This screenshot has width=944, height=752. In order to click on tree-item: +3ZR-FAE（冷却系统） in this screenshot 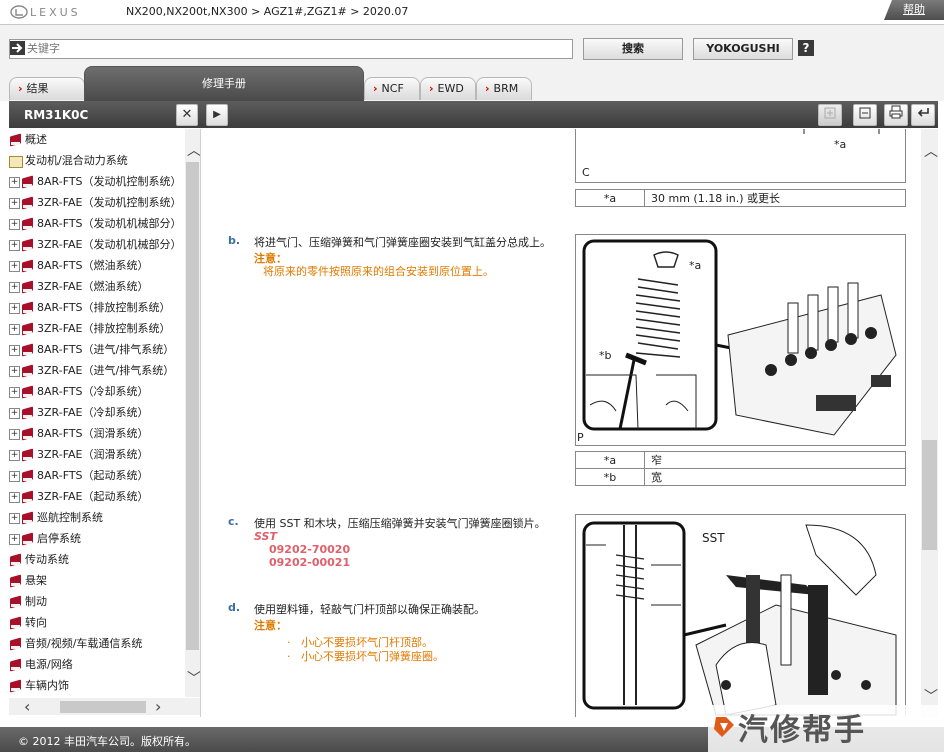, I will do `click(79, 413)`.